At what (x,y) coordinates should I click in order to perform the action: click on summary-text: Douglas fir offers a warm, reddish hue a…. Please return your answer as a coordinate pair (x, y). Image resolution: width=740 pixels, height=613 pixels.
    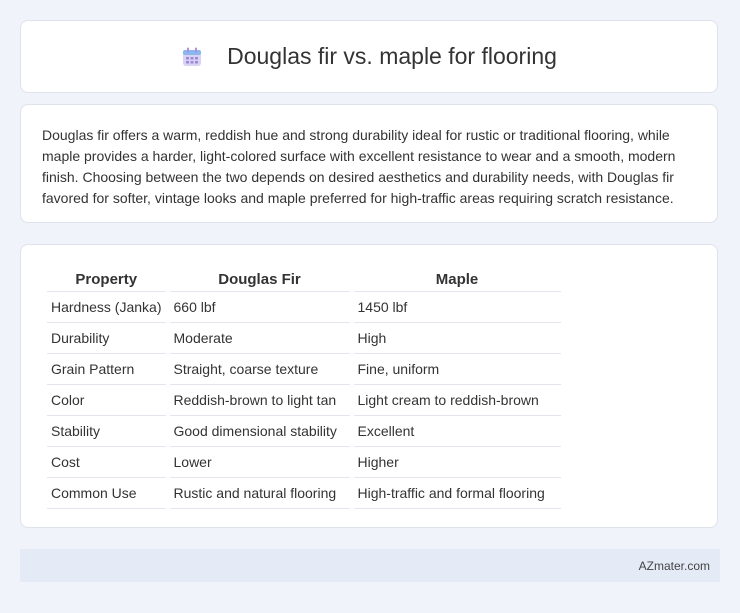
    Looking at the image, I should click on (359, 166).